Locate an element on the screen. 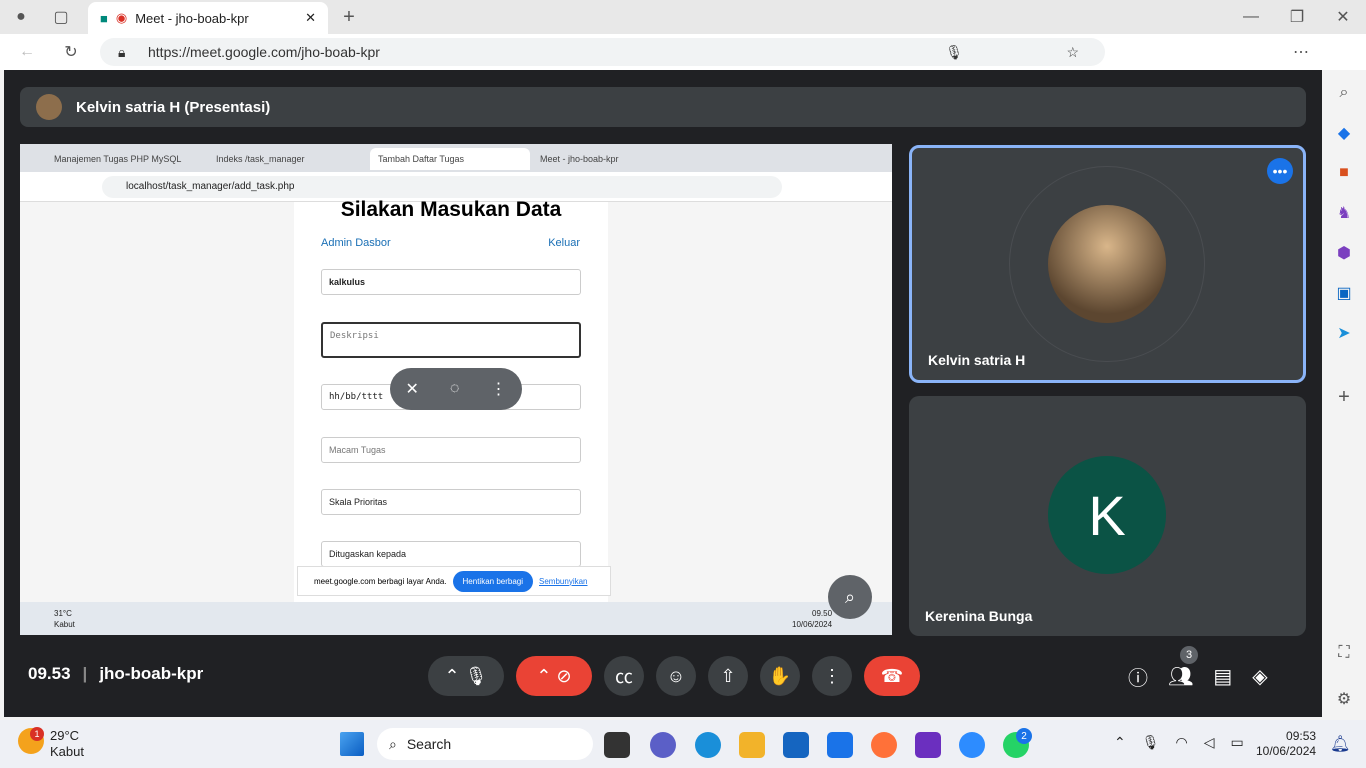 This screenshot has height=768, width=1366. add-sidebar-icon: + is located at coordinates (1344, 397).